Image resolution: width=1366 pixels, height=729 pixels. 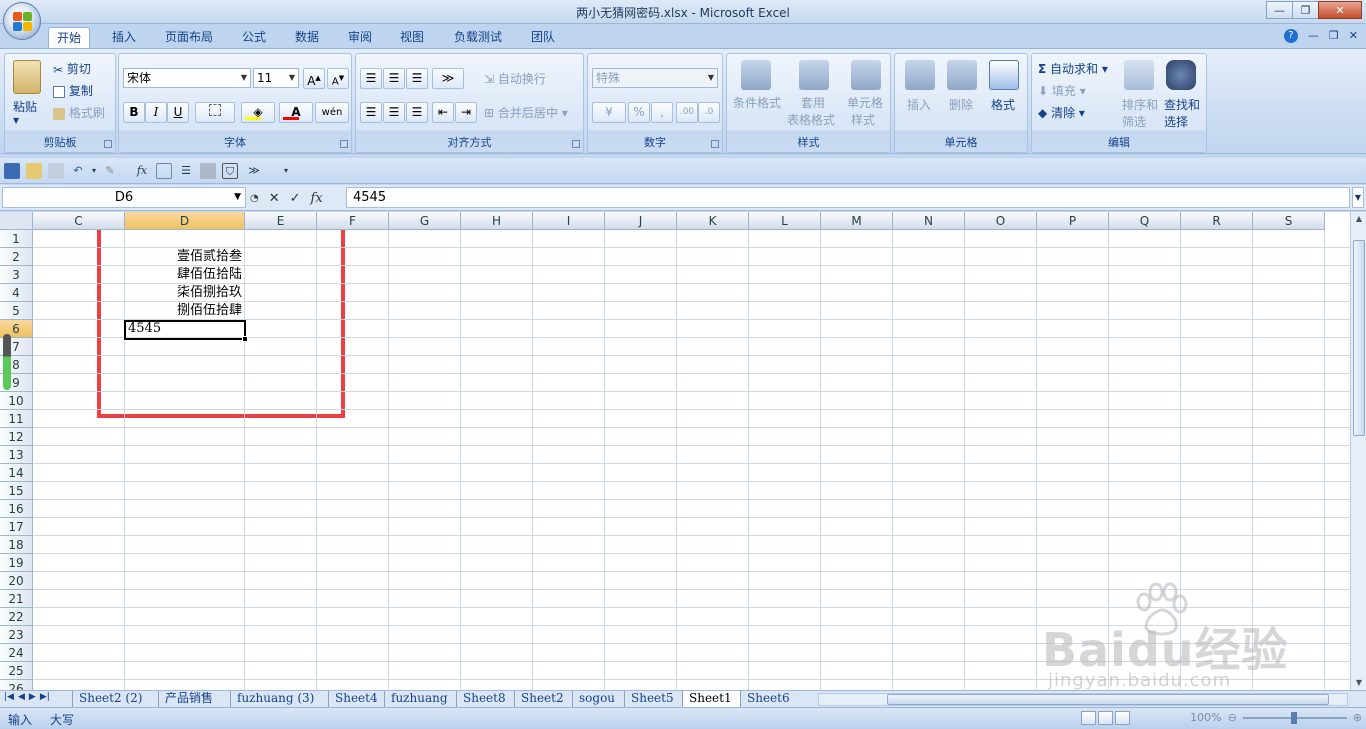 What do you see at coordinates (16, 275) in the screenshot?
I see `row-header: 3` at bounding box center [16, 275].